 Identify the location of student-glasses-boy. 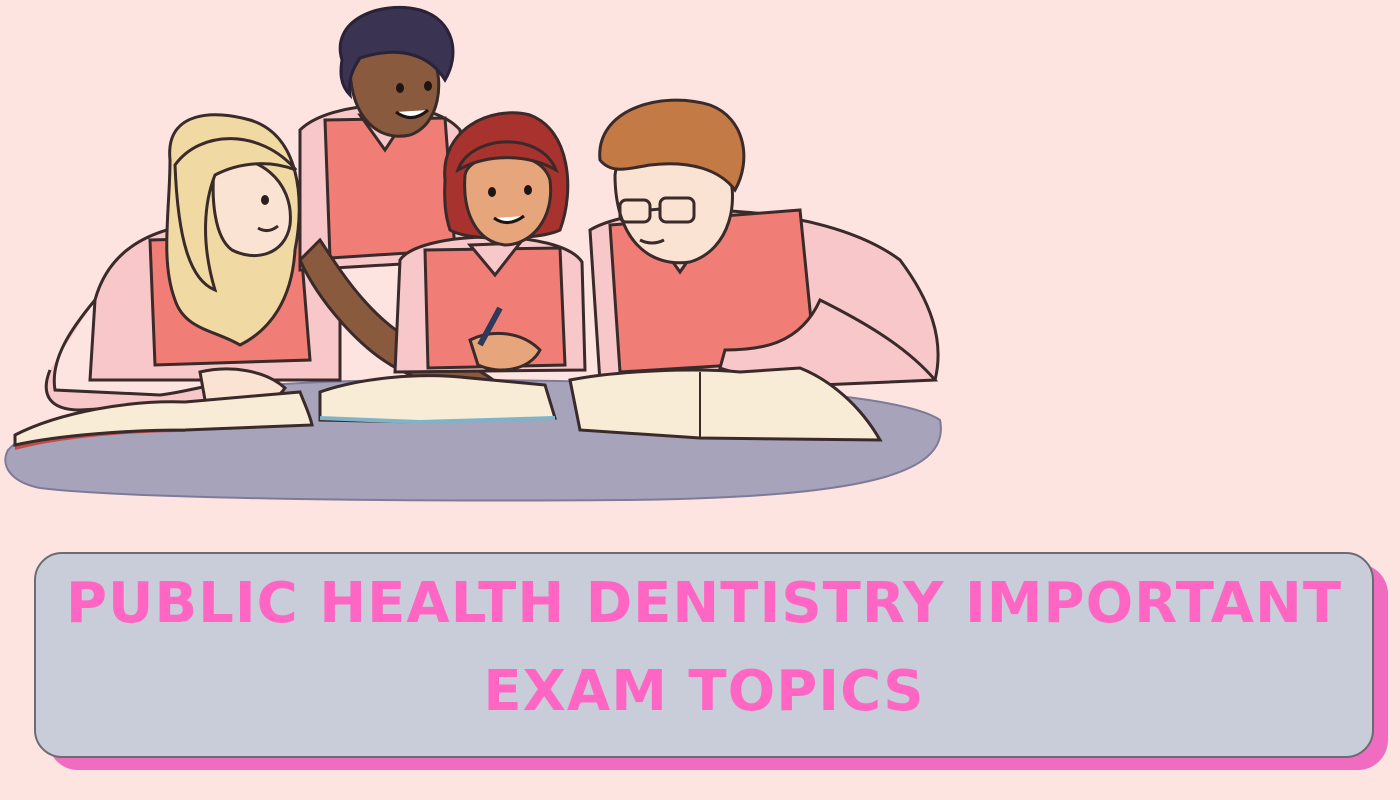
(764, 242).